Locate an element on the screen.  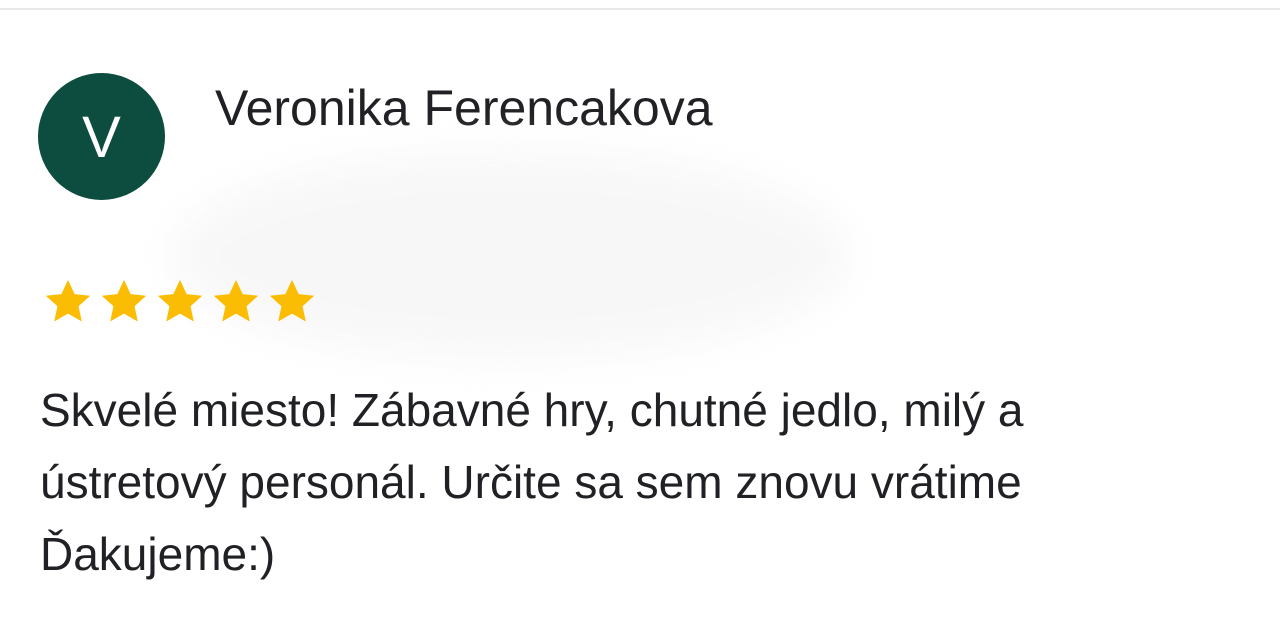
star-rating is located at coordinates (180, 302).